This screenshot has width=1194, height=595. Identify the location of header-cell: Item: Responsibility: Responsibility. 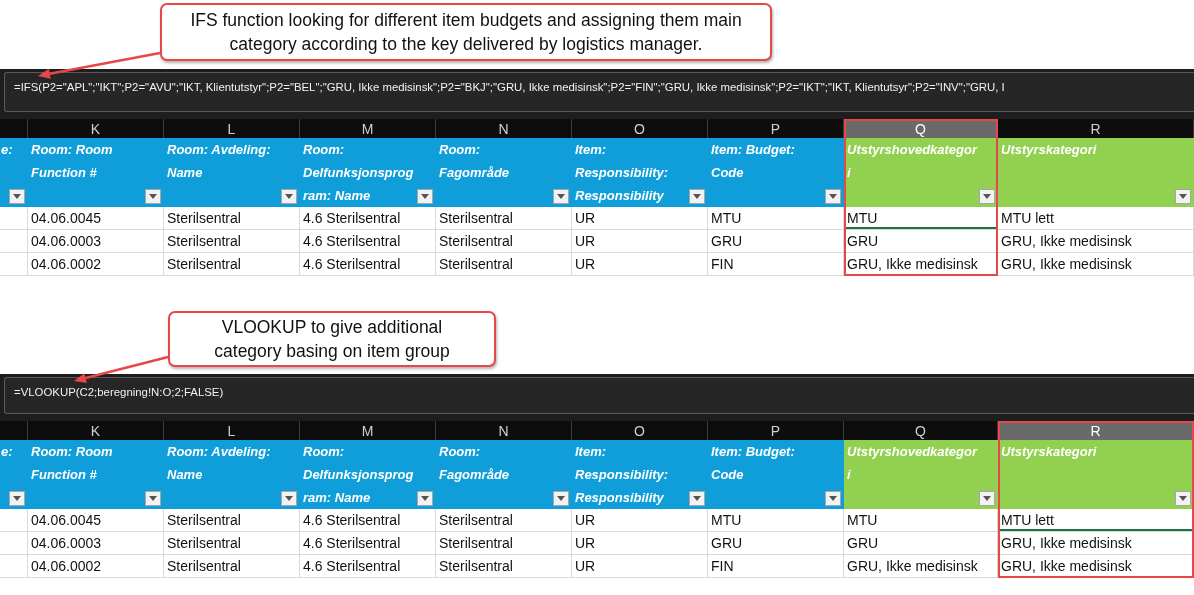
(640, 474).